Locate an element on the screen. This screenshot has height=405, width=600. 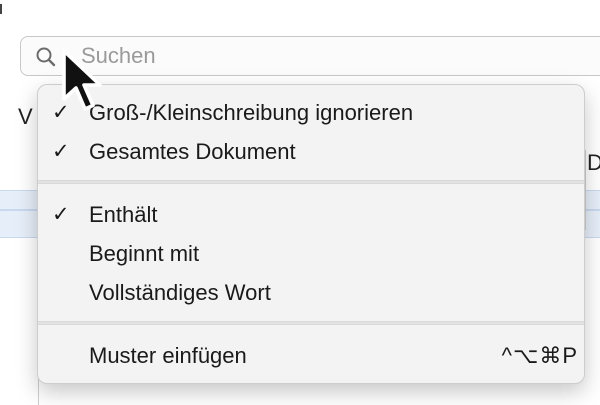
menu-item-label: Gesamtes Dokument is located at coordinates (192, 151).